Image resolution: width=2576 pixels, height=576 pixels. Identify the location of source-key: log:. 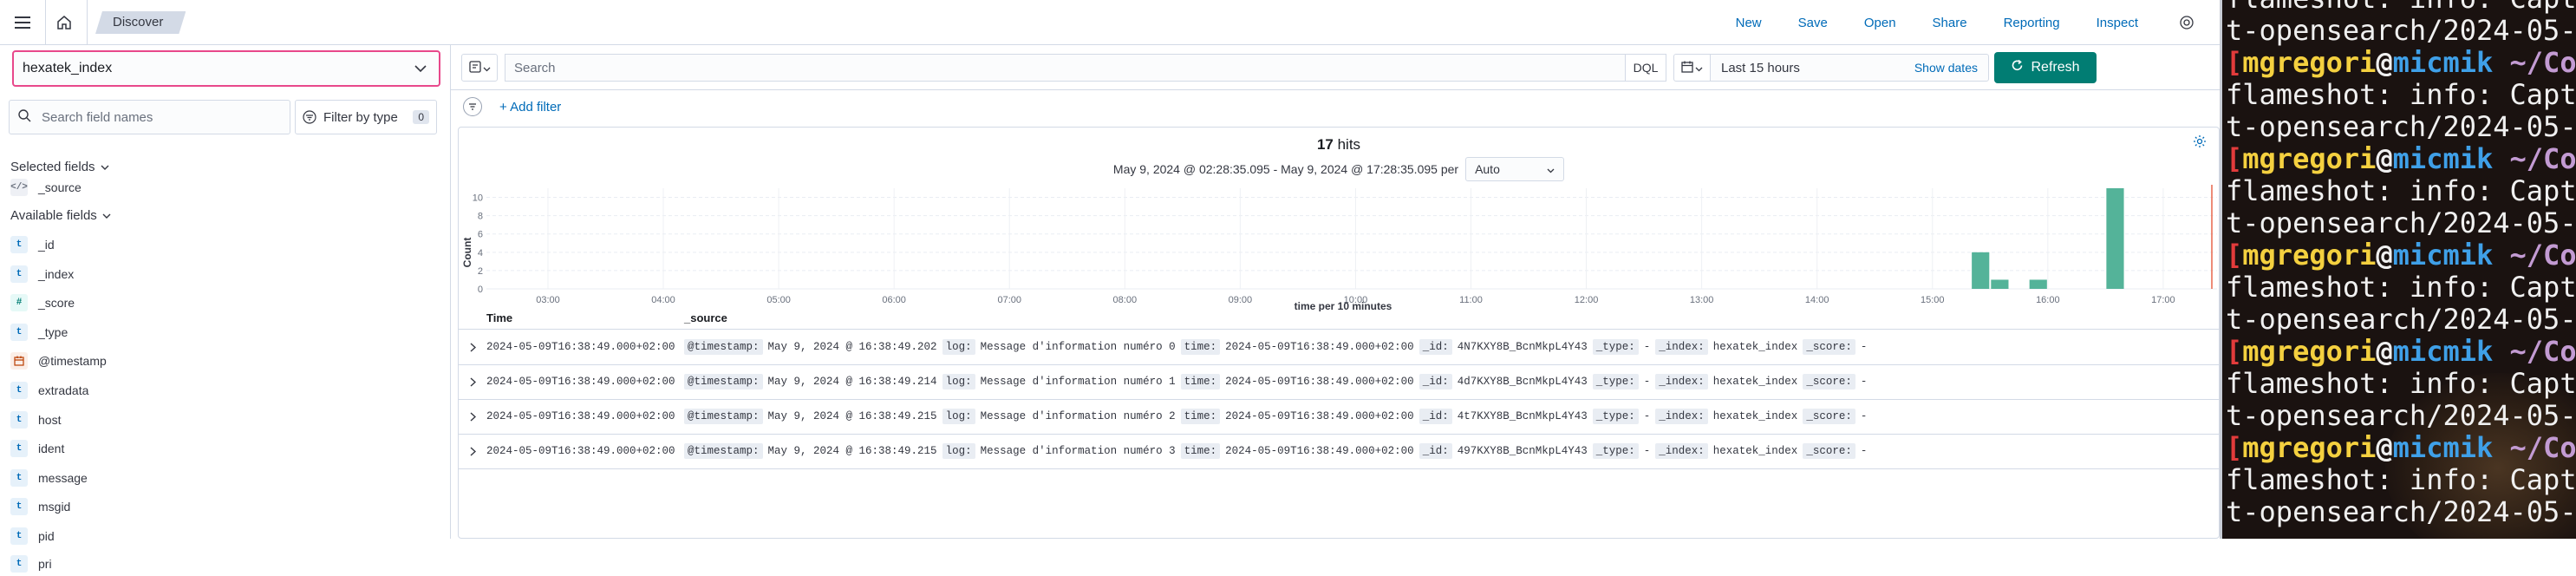
(959, 347).